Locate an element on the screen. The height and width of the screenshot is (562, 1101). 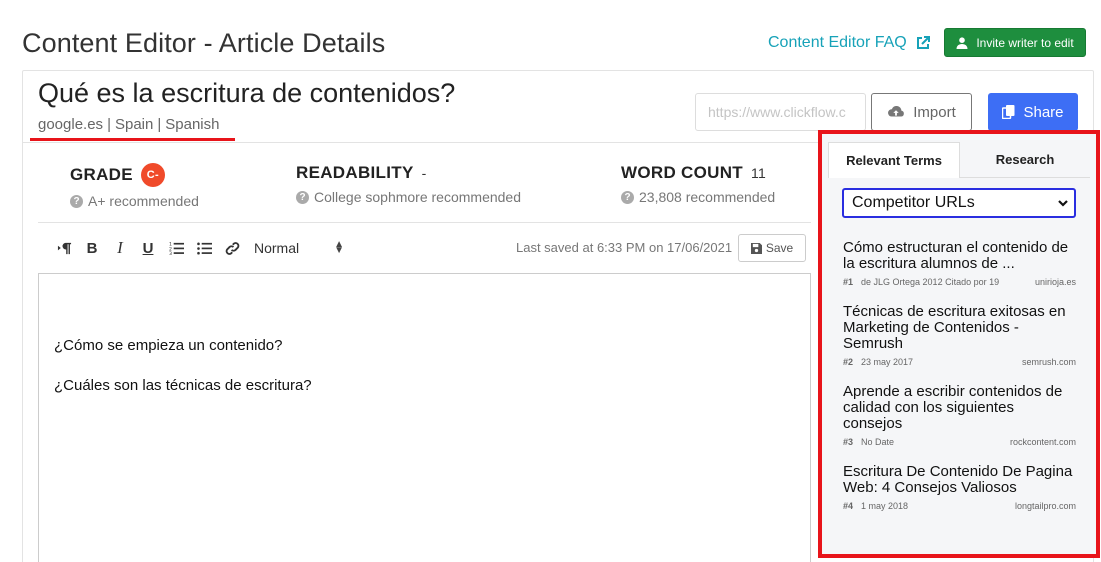
article-meta: google.es | Spain | Spanish is located at coordinates (128, 124).